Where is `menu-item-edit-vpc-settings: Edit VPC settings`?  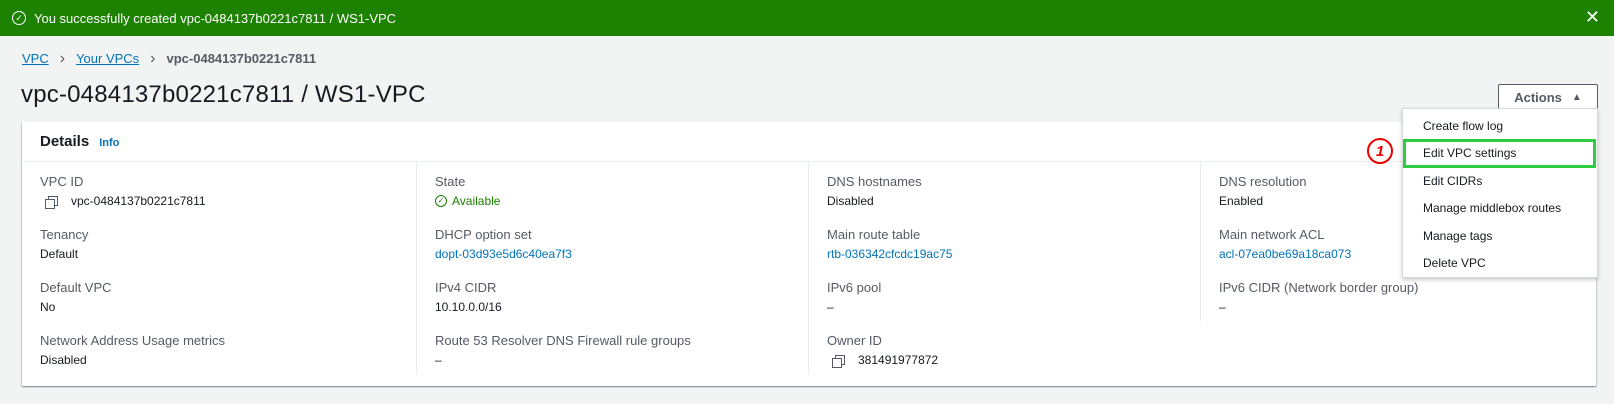 menu-item-edit-vpc-settings: Edit VPC settings is located at coordinates (1499, 153).